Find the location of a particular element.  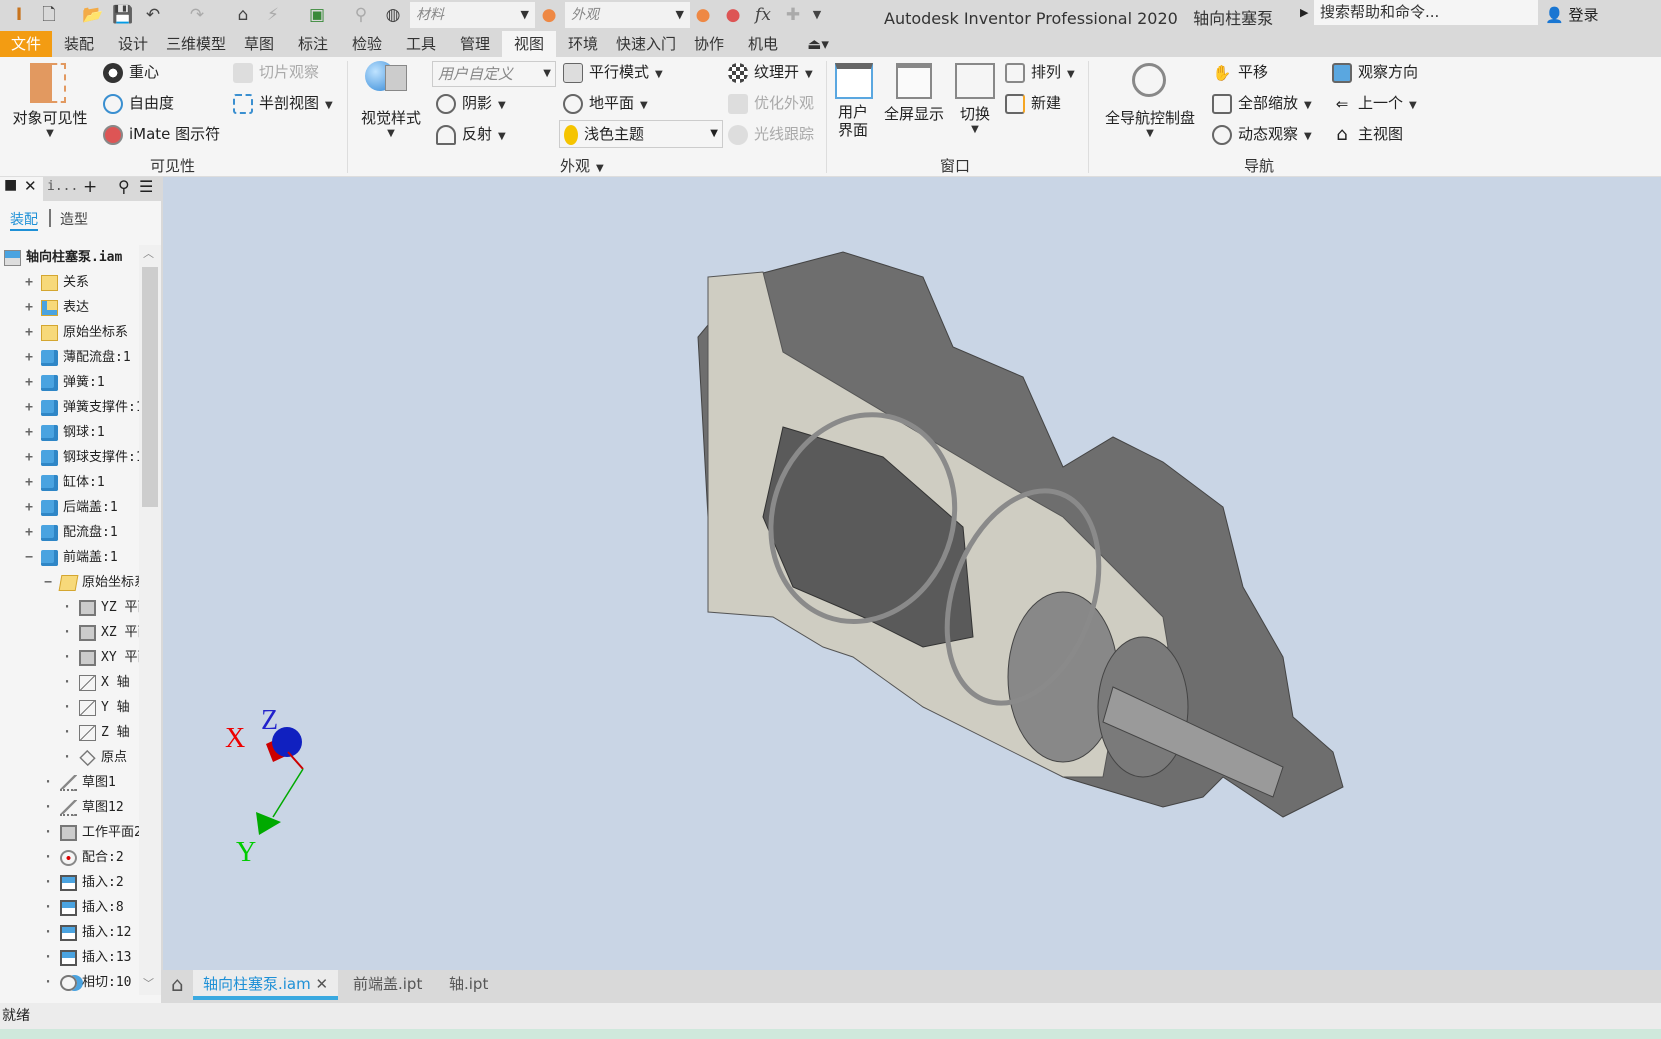

open-icon: 📂 is located at coordinates (93, 15).